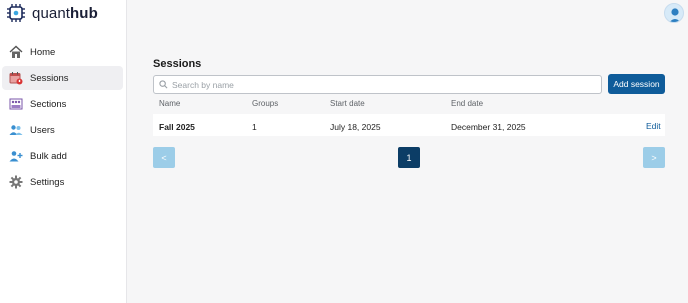 This screenshot has width=688, height=303. I want to click on sections-icon, so click(16, 104).